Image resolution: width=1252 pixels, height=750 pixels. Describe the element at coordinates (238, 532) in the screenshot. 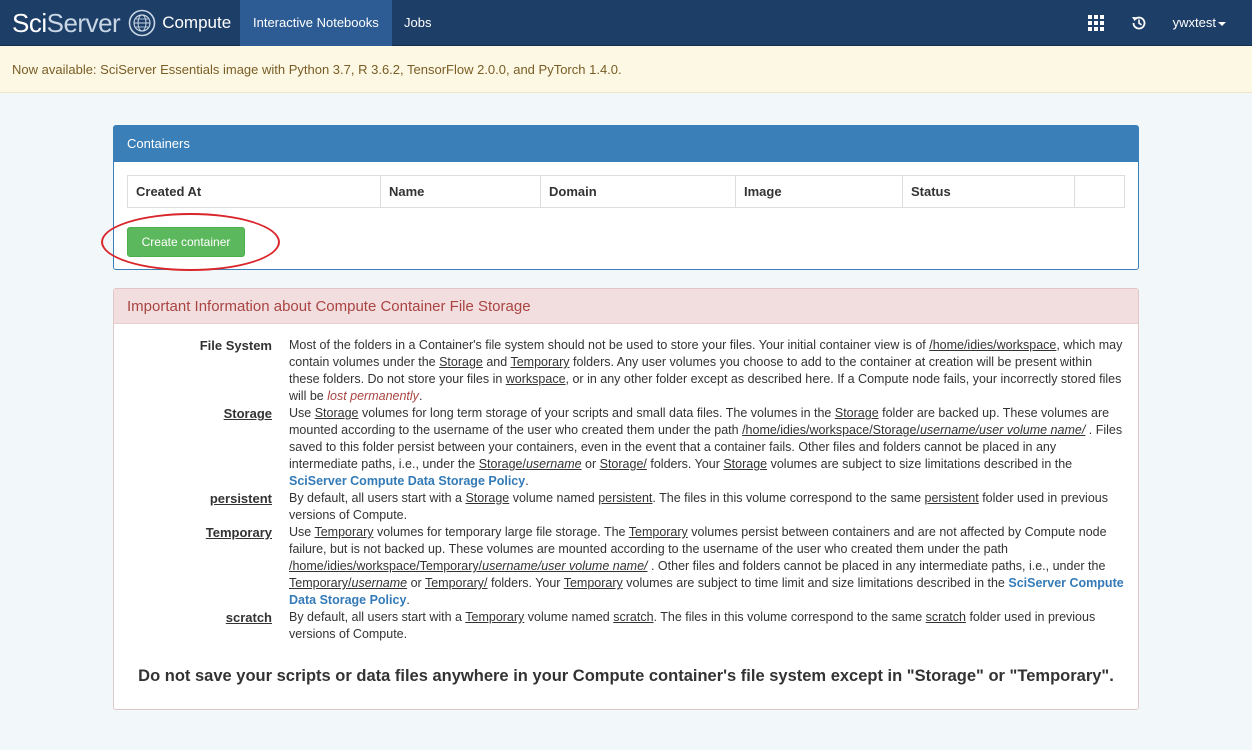

I see `term-temporary: Temporary` at that location.